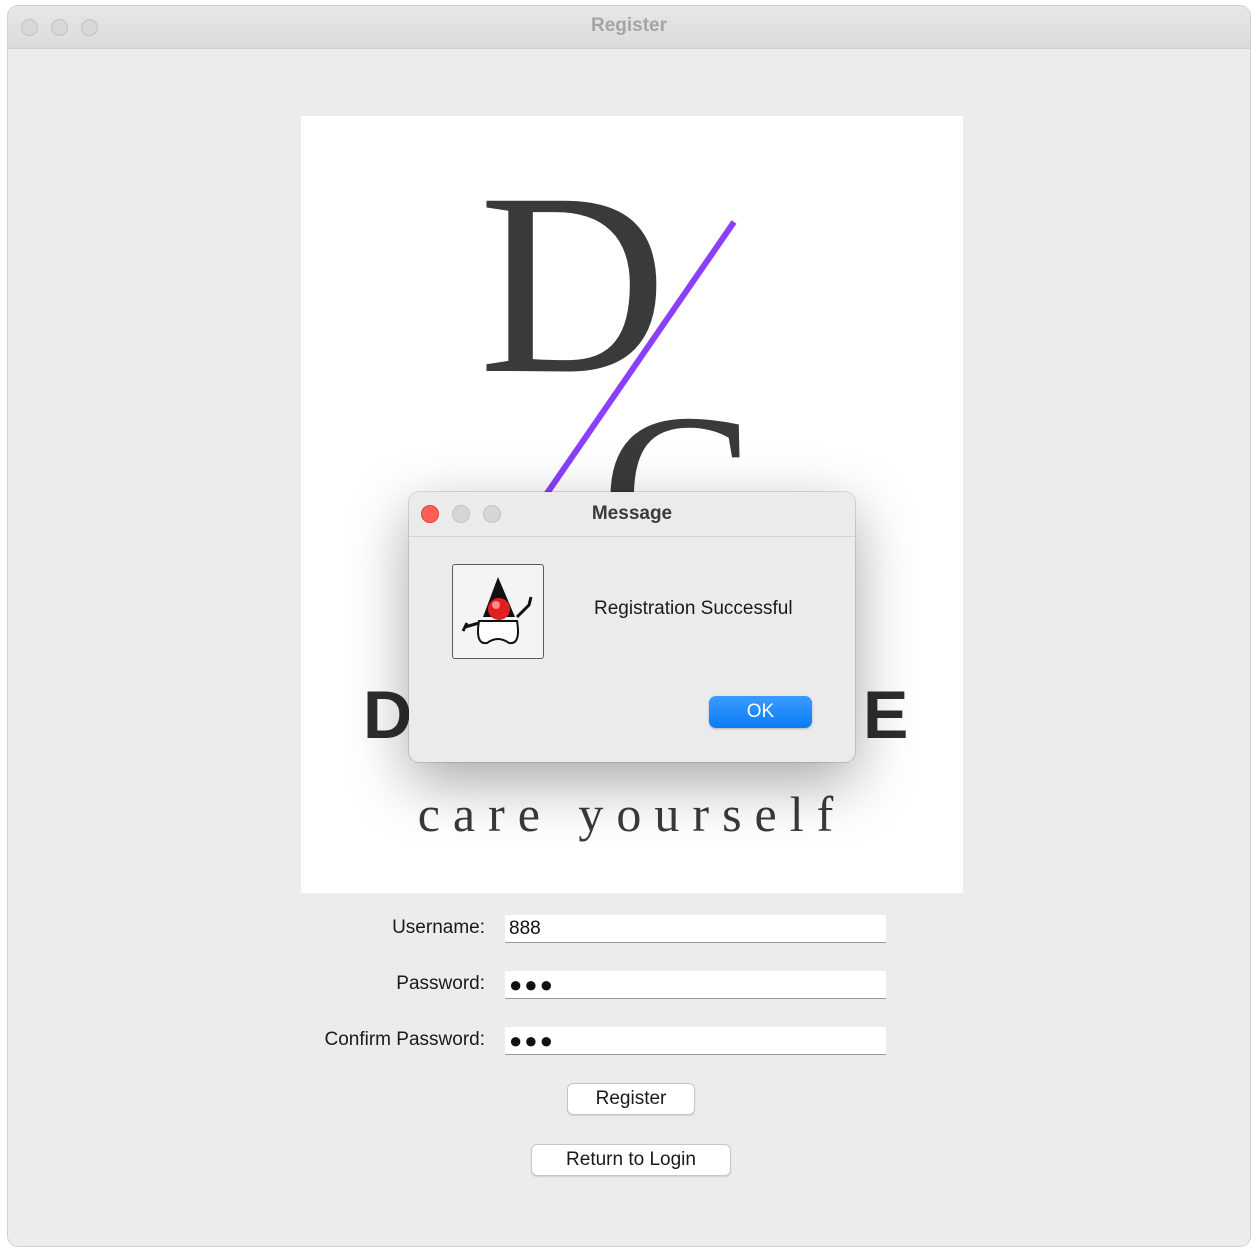 The width and height of the screenshot is (1255, 1251). I want to click on confirm-password-label: Confirm Password:, so click(405, 1039).